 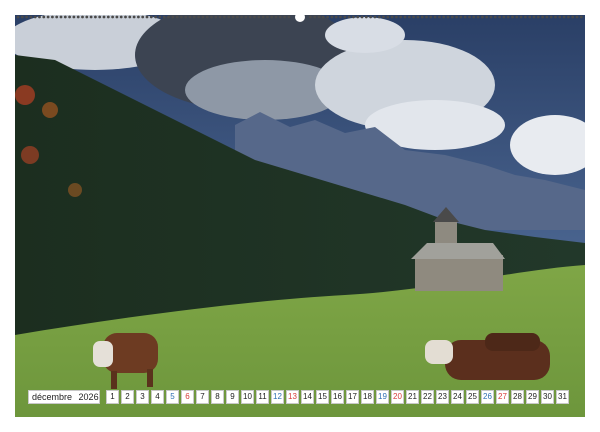 What do you see at coordinates (547, 397) in the screenshot?
I see `day-cell: 30` at bounding box center [547, 397].